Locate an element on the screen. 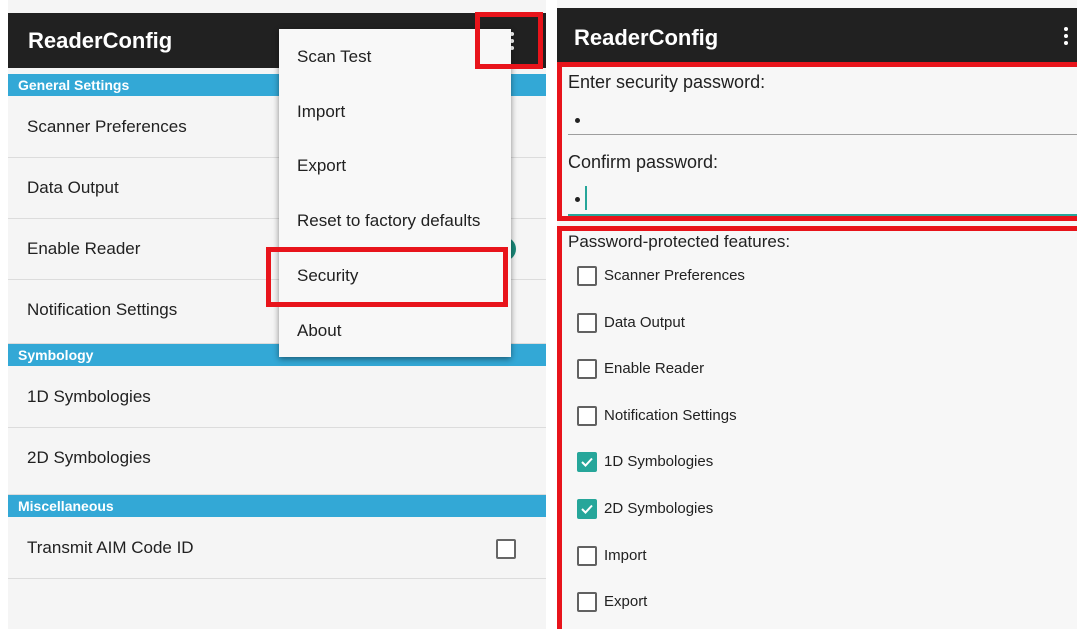  password-value is located at coordinates (577, 120).